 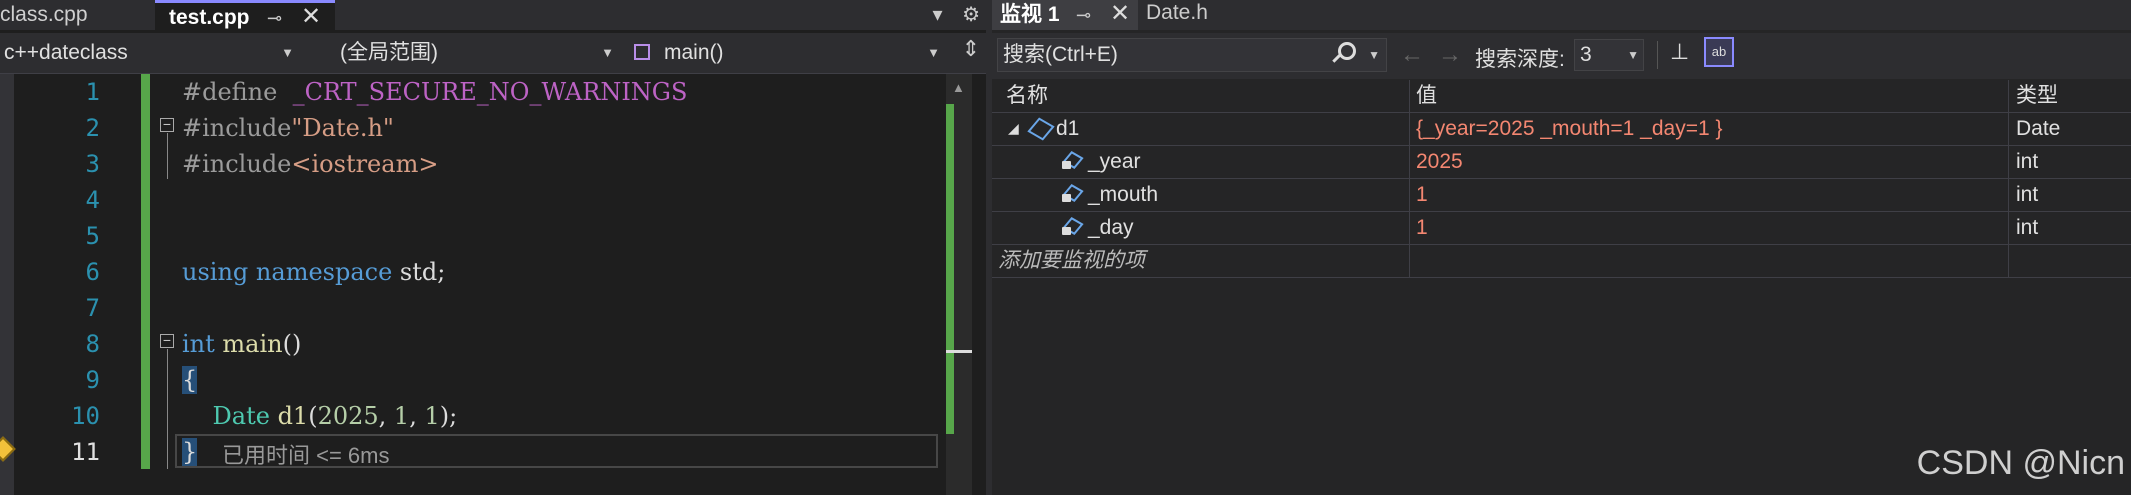 What do you see at coordinates (1177, 15) in the screenshot?
I see `tab-date-h: Date.h` at bounding box center [1177, 15].